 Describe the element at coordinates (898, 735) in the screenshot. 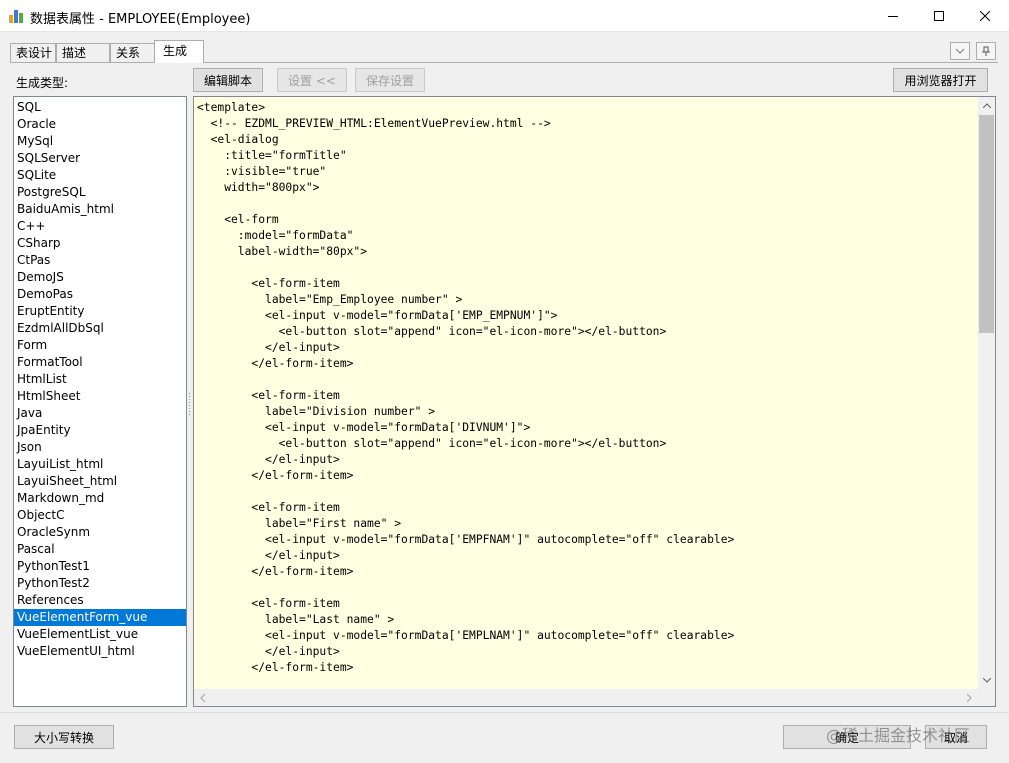

I see `watermark: @稀土掘金技术社区` at that location.